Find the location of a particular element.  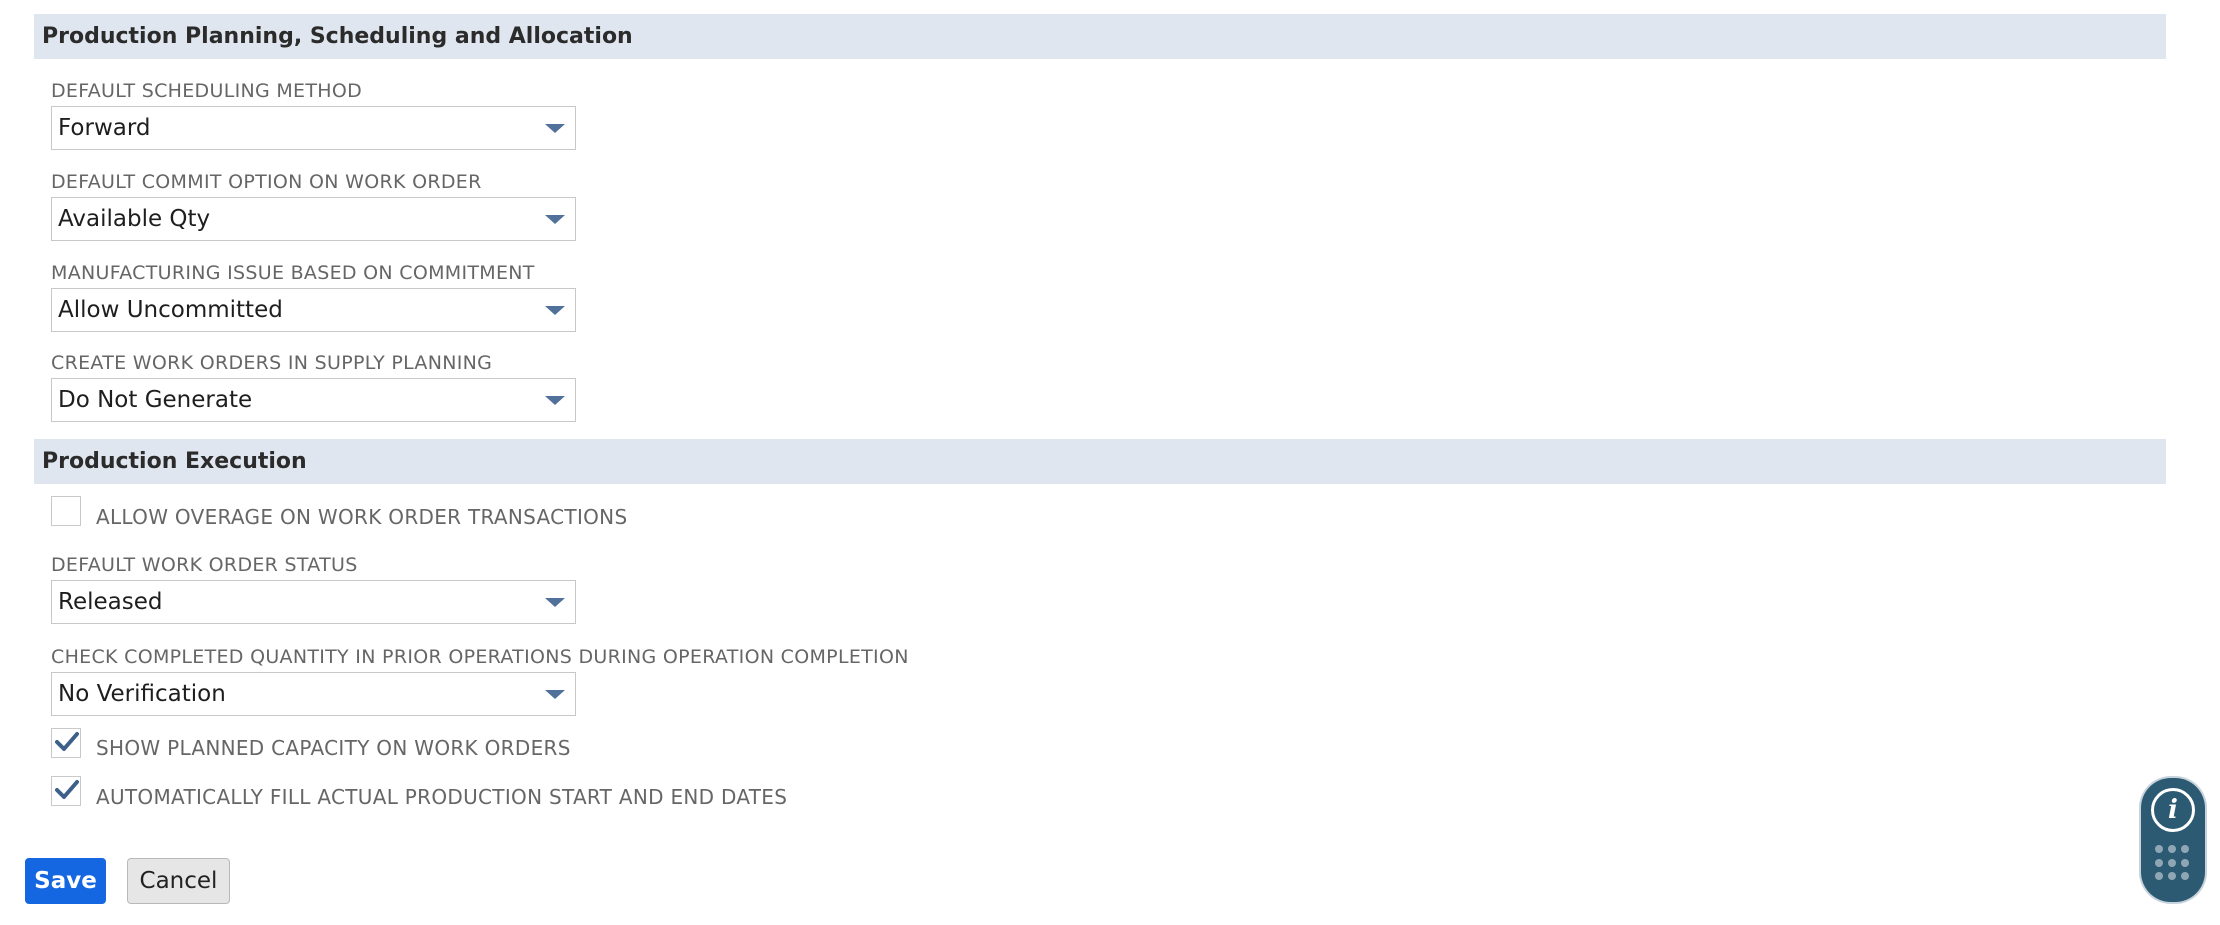

scheduling-method-label: DEFAULT SCHEDULING METHOD is located at coordinates (207, 91).